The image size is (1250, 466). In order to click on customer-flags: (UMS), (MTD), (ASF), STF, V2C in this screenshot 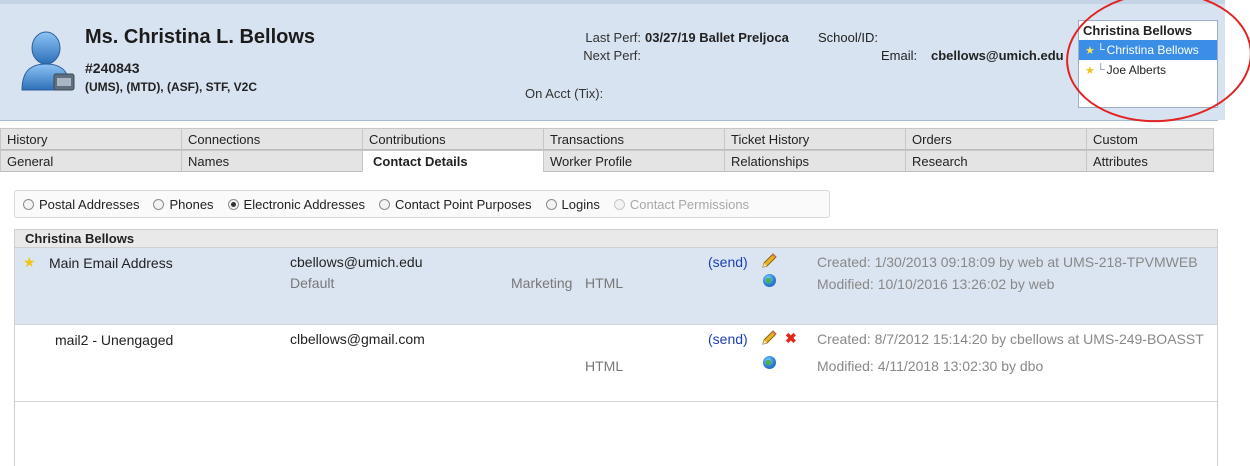, I will do `click(171, 87)`.